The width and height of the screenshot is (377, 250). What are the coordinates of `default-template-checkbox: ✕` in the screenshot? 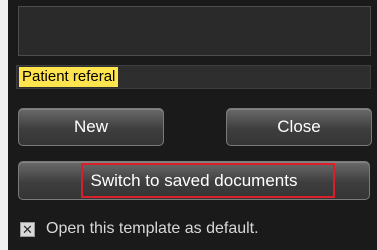 It's located at (27, 229).